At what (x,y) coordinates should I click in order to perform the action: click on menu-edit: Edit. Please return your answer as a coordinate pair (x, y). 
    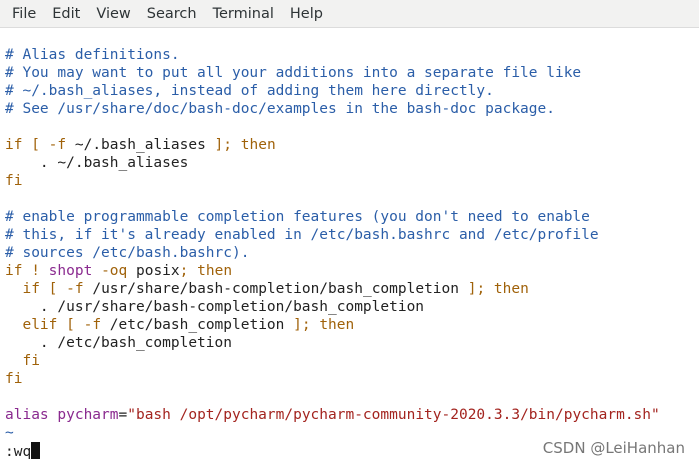
    Looking at the image, I should click on (66, 14).